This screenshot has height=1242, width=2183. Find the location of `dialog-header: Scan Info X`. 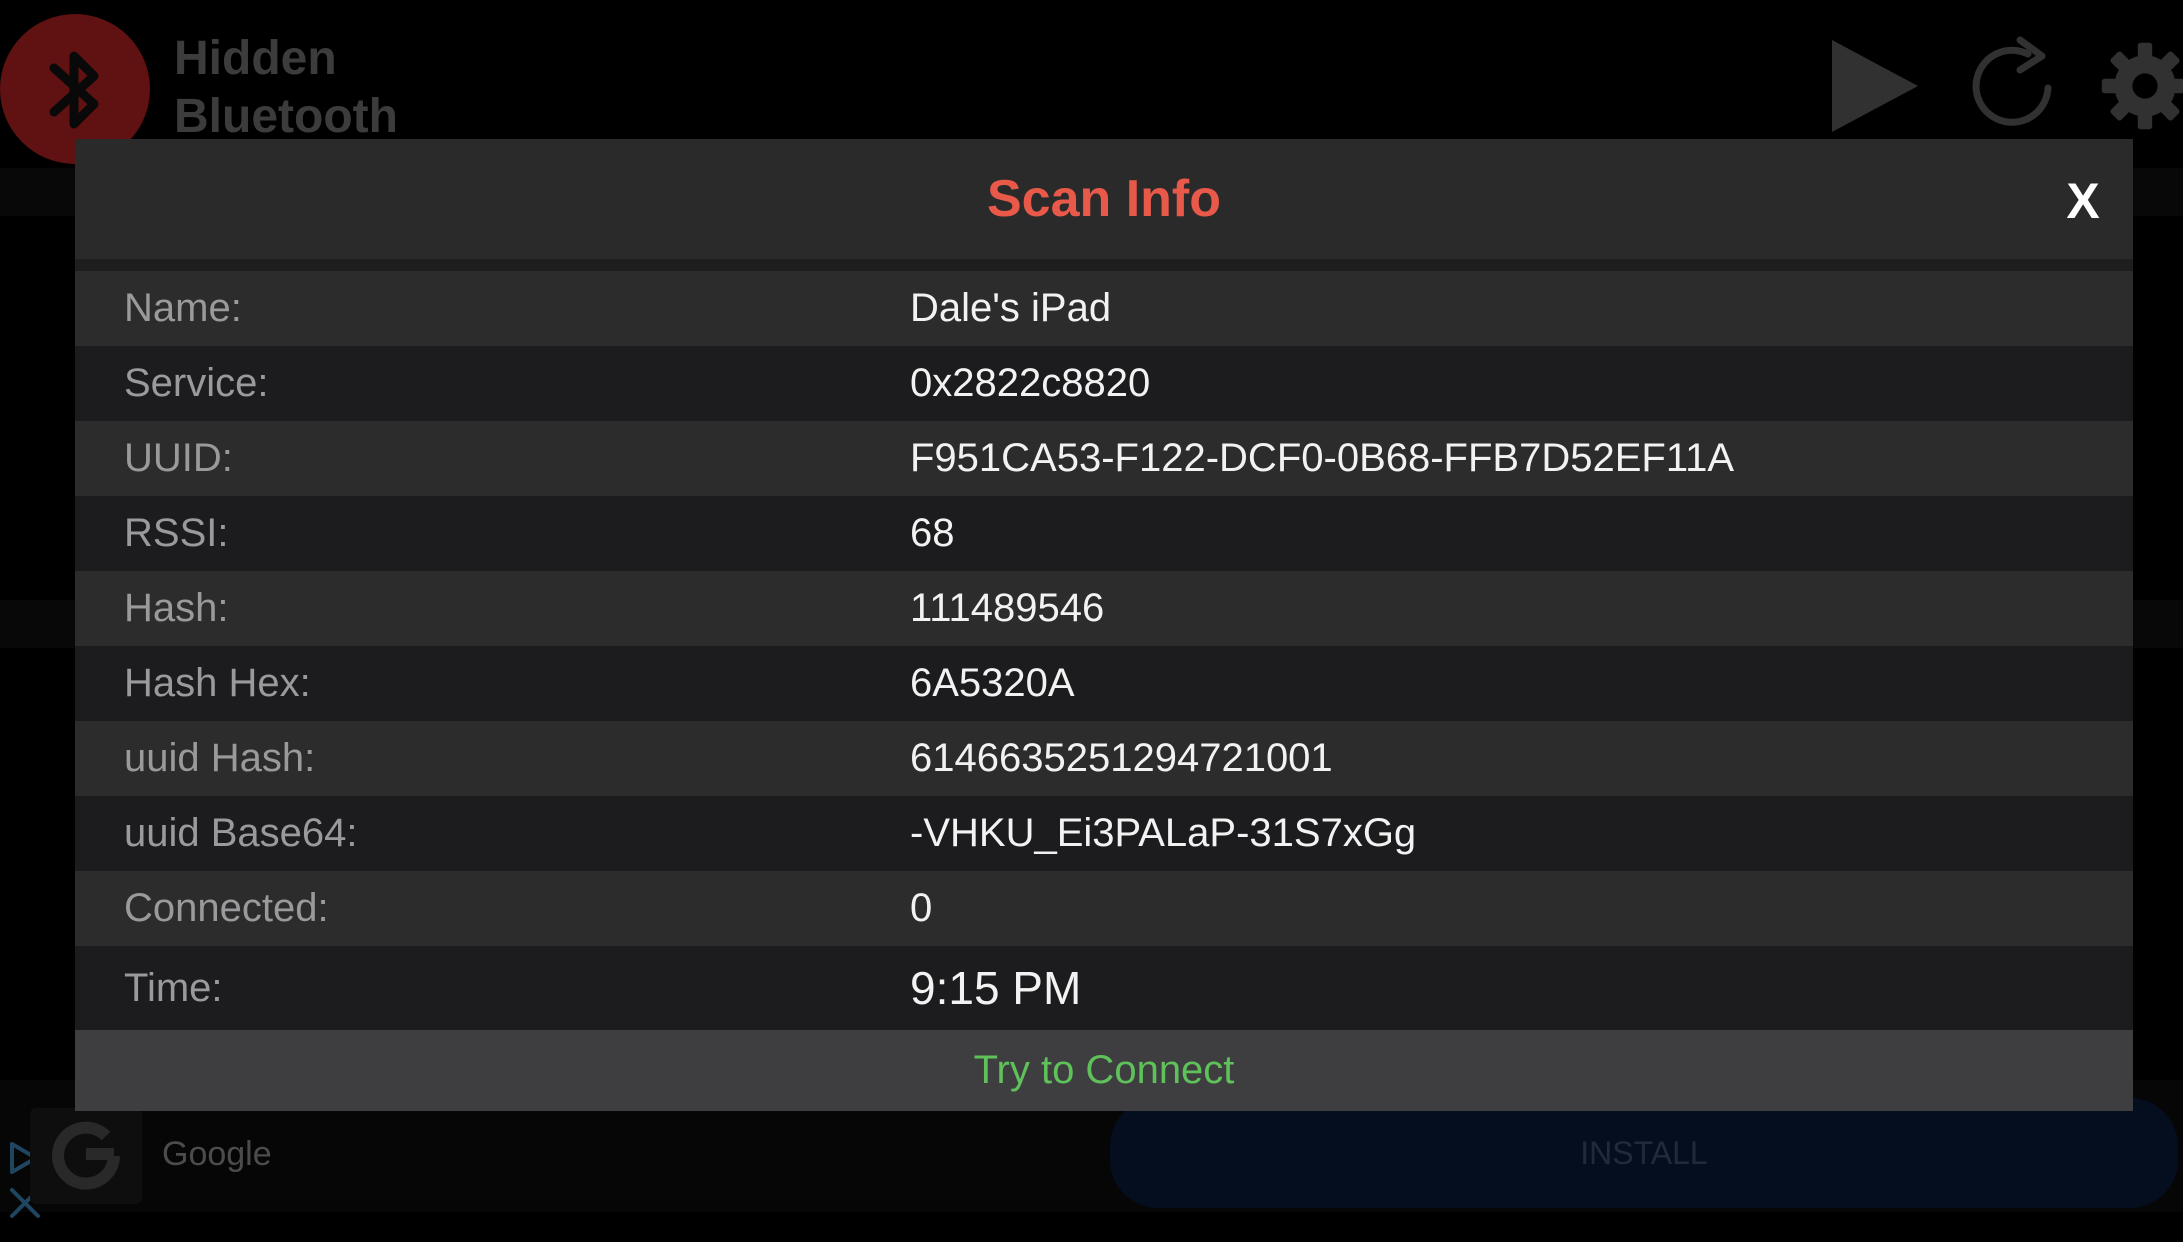

dialog-header: Scan Info X is located at coordinates (1104, 199).